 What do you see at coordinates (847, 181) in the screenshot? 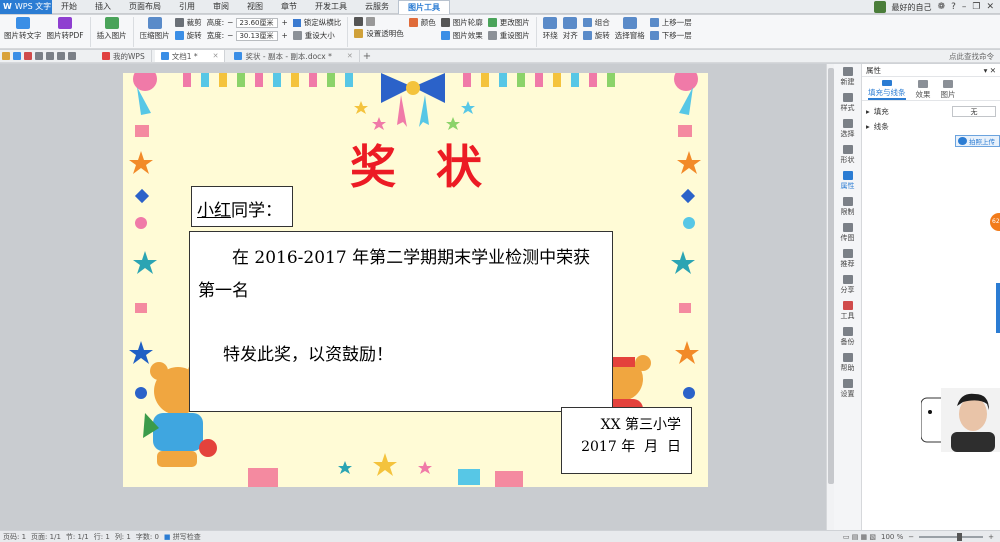
I see `rail-properties: 属性` at bounding box center [847, 181].